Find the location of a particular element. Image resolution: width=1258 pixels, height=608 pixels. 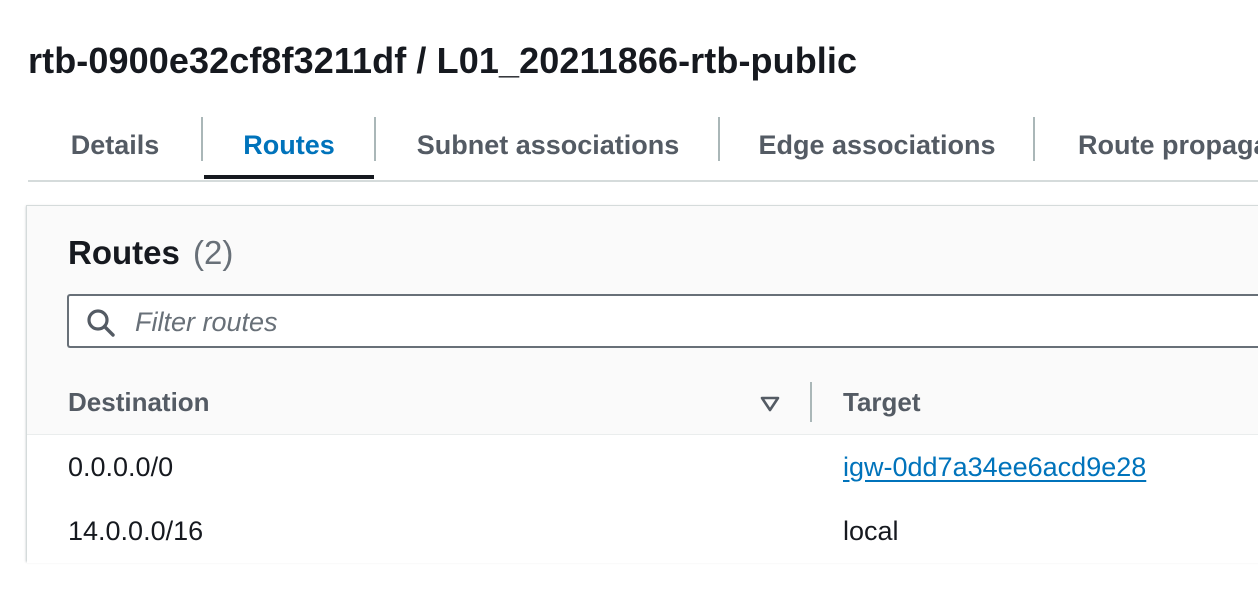

routes-count: (2) is located at coordinates (213, 252).